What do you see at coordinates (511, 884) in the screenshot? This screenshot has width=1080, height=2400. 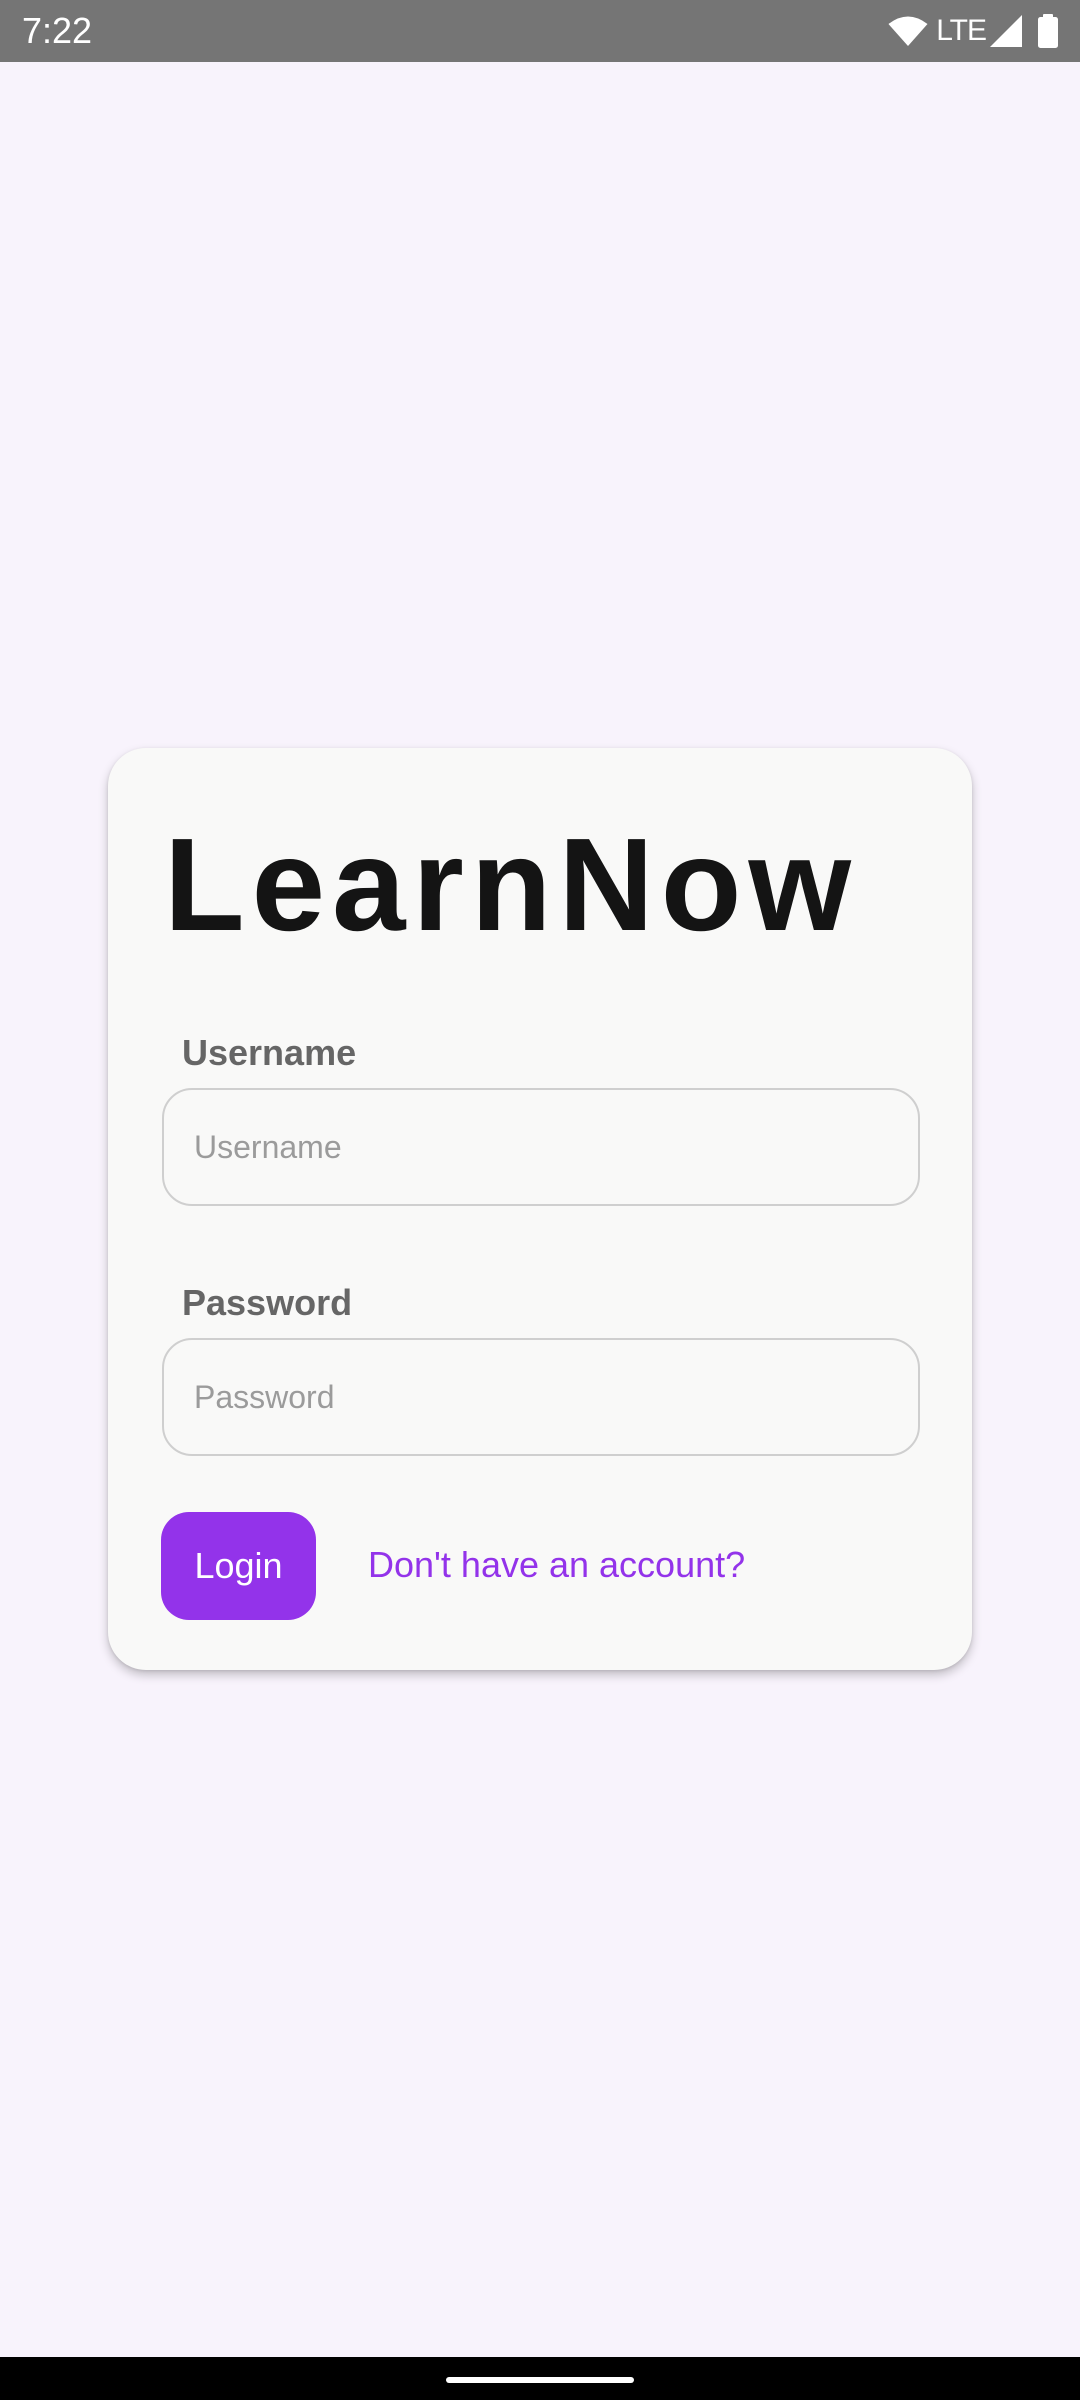 I see `app-title: LearnNow` at bounding box center [511, 884].